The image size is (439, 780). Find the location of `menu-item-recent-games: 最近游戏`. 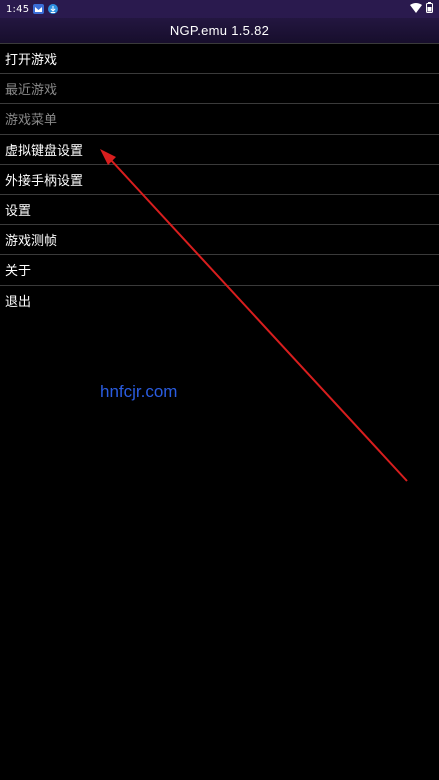

menu-item-recent-games: 最近游戏 is located at coordinates (219, 88).